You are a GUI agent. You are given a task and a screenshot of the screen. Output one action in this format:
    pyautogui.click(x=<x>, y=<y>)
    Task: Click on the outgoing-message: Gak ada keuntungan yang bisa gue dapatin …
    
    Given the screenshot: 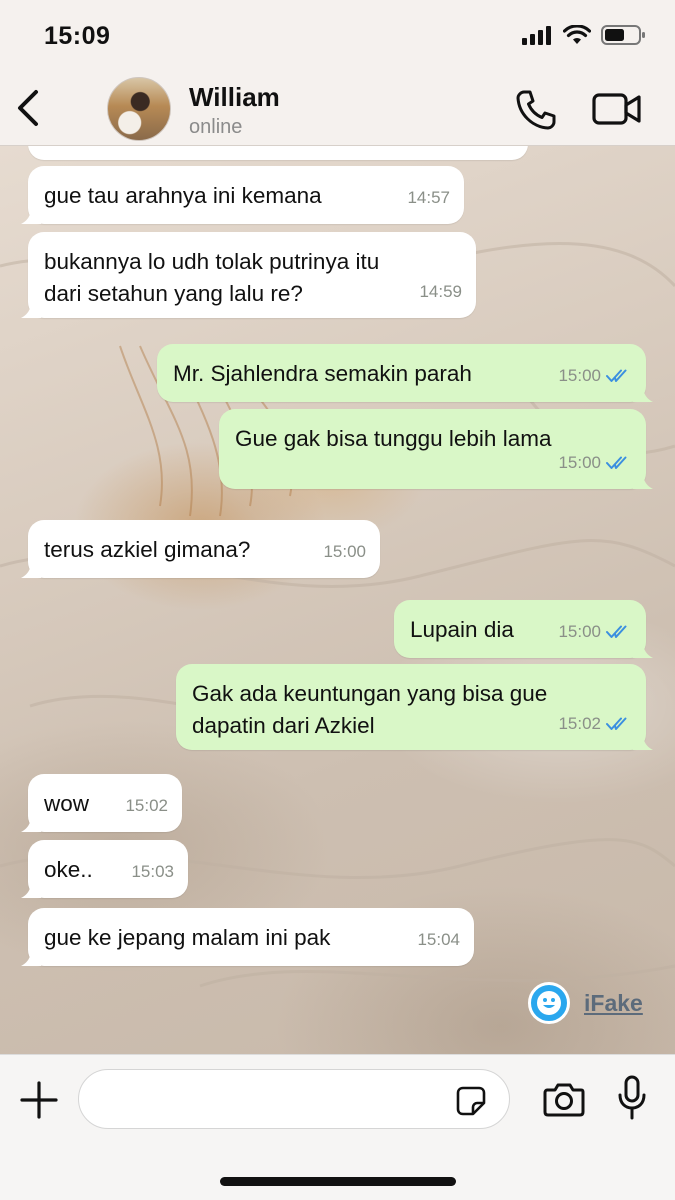 What is the action you would take?
    pyautogui.click(x=414, y=707)
    